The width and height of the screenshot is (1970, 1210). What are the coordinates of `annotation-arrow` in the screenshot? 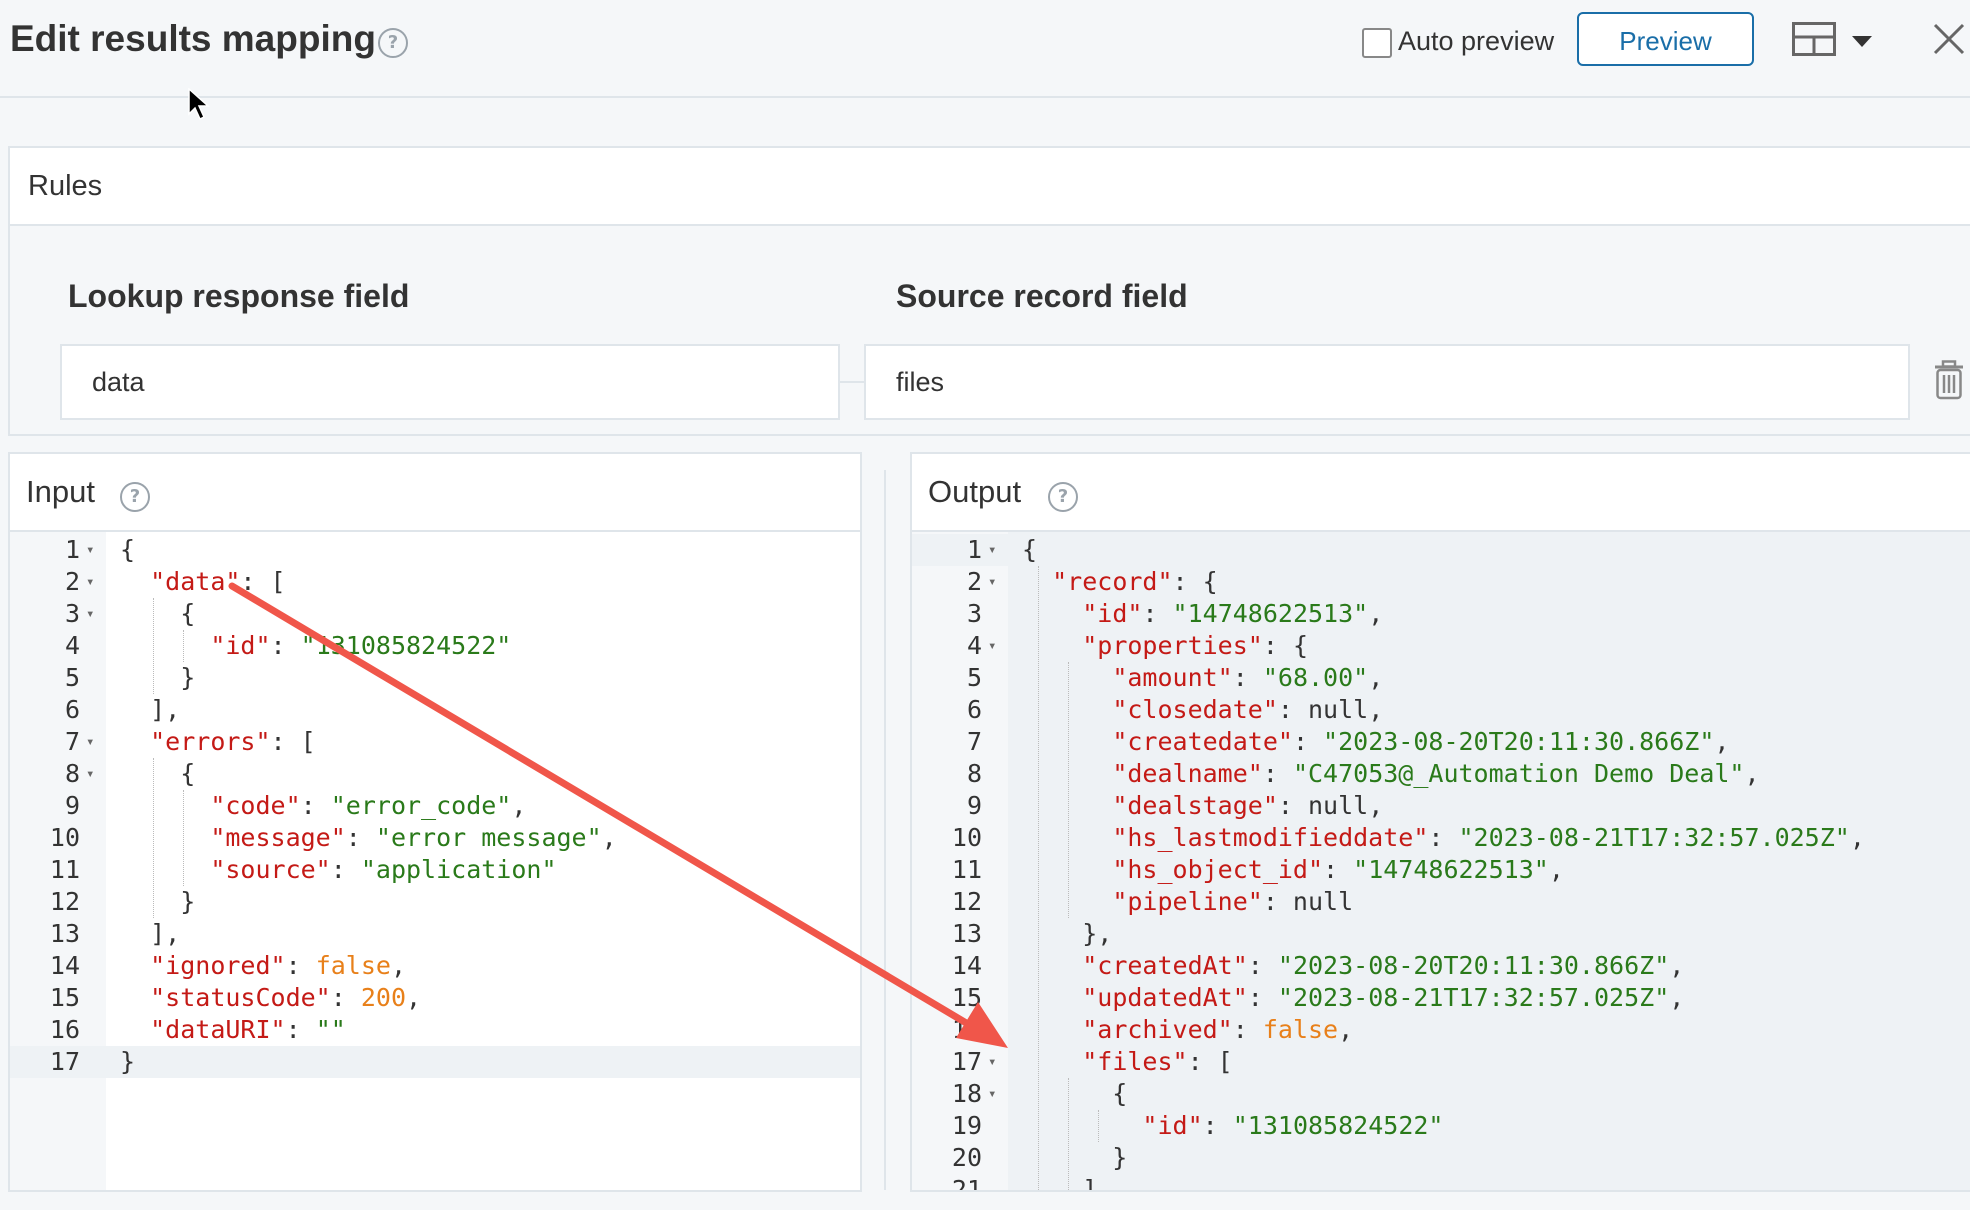 It's located at (605, 808).